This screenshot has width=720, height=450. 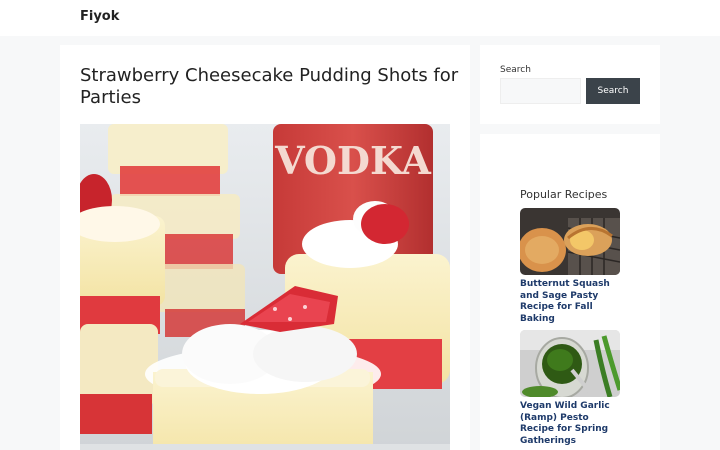 I want to click on search-widget: Search Search, so click(x=570, y=84).